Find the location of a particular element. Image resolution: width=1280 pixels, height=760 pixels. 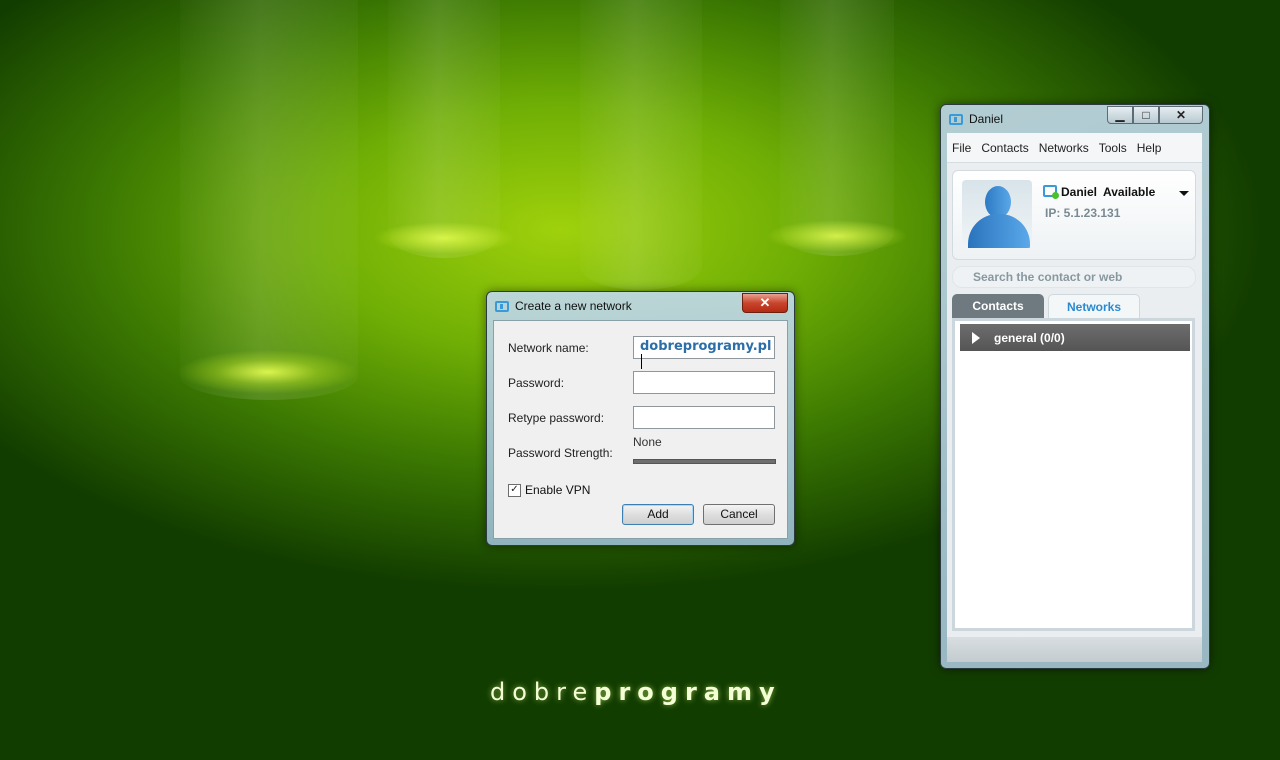

retype-password-label: Retype password: is located at coordinates (556, 418).